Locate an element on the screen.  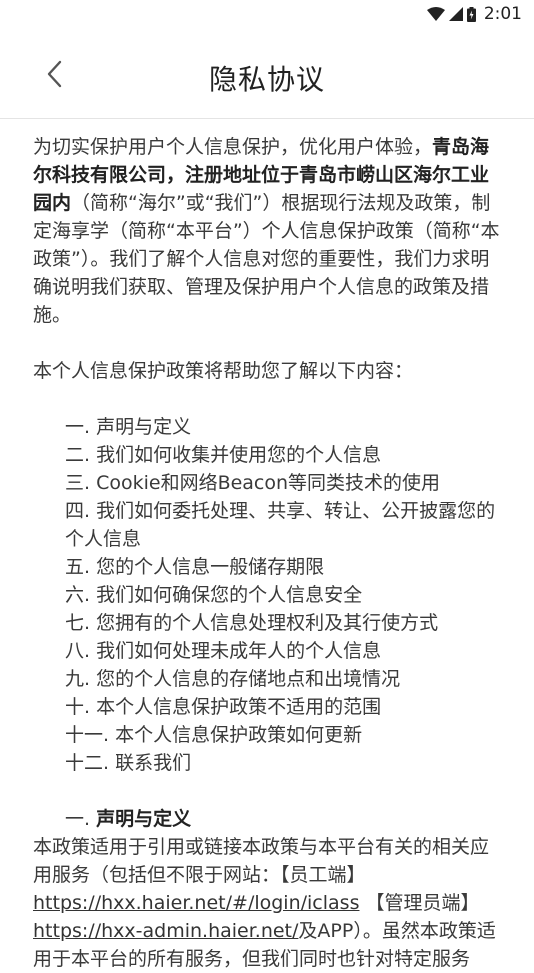
toc-item: 十二. 联系我们 is located at coordinates (128, 763).